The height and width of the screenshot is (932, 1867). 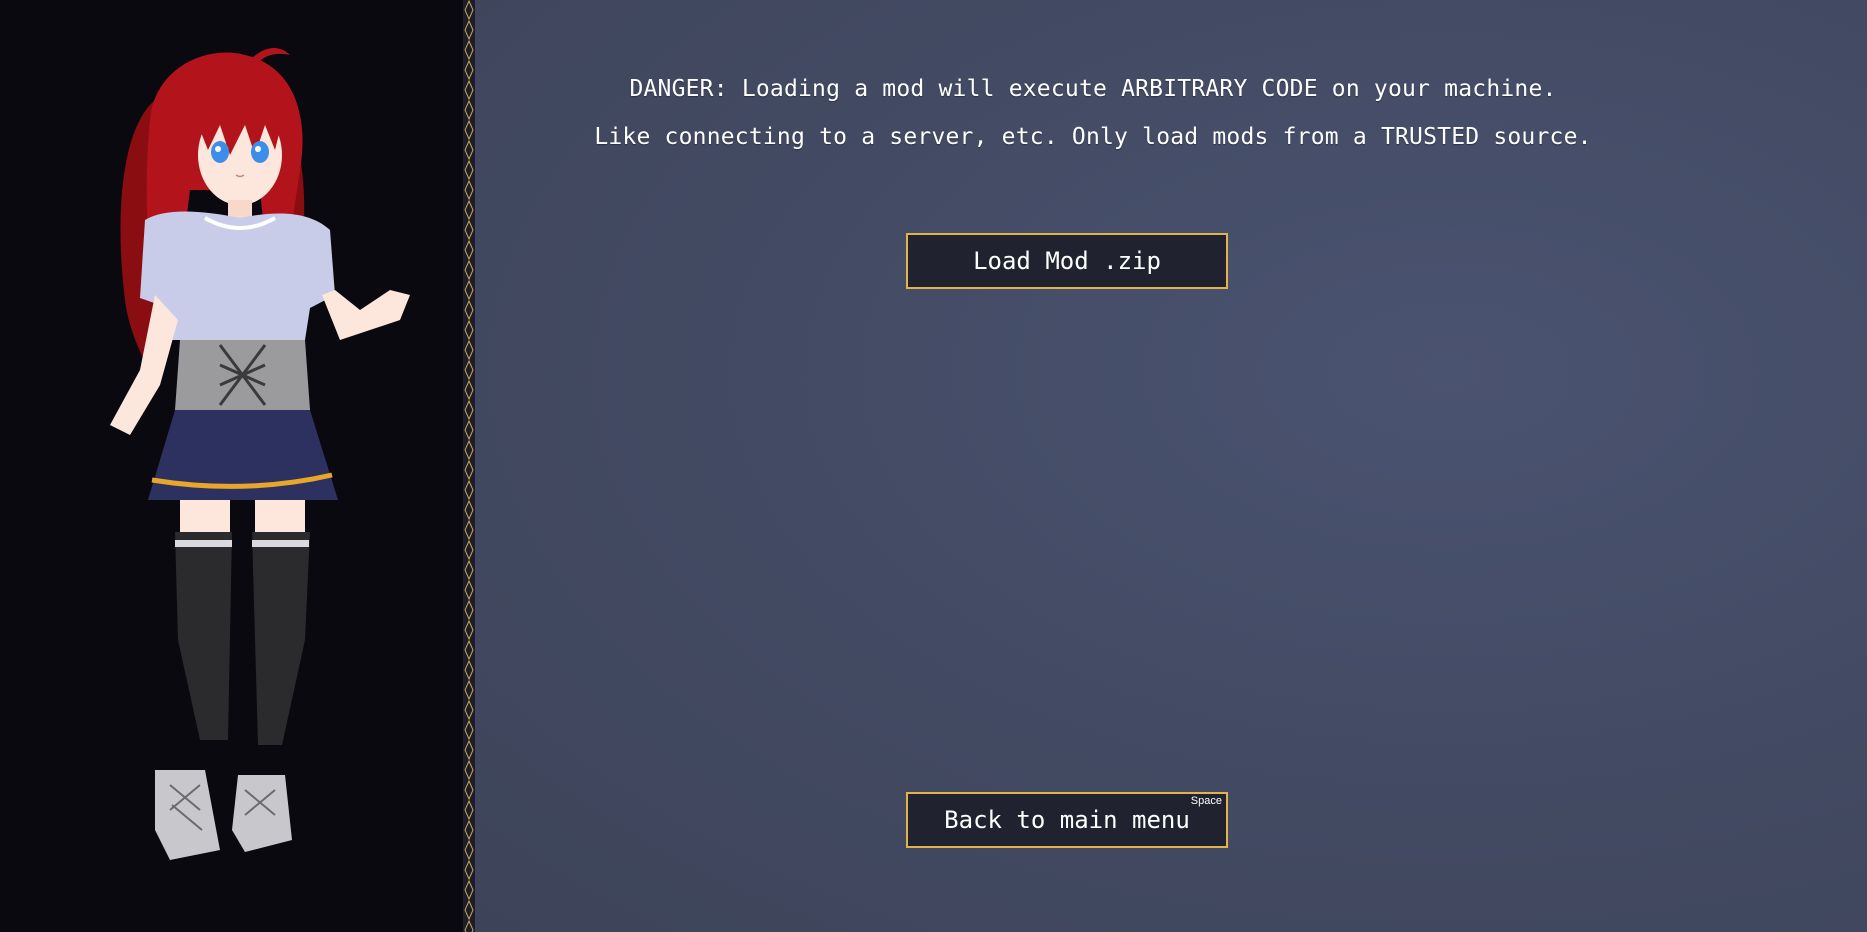 I want to click on ornamental-divider, so click(x=469, y=466).